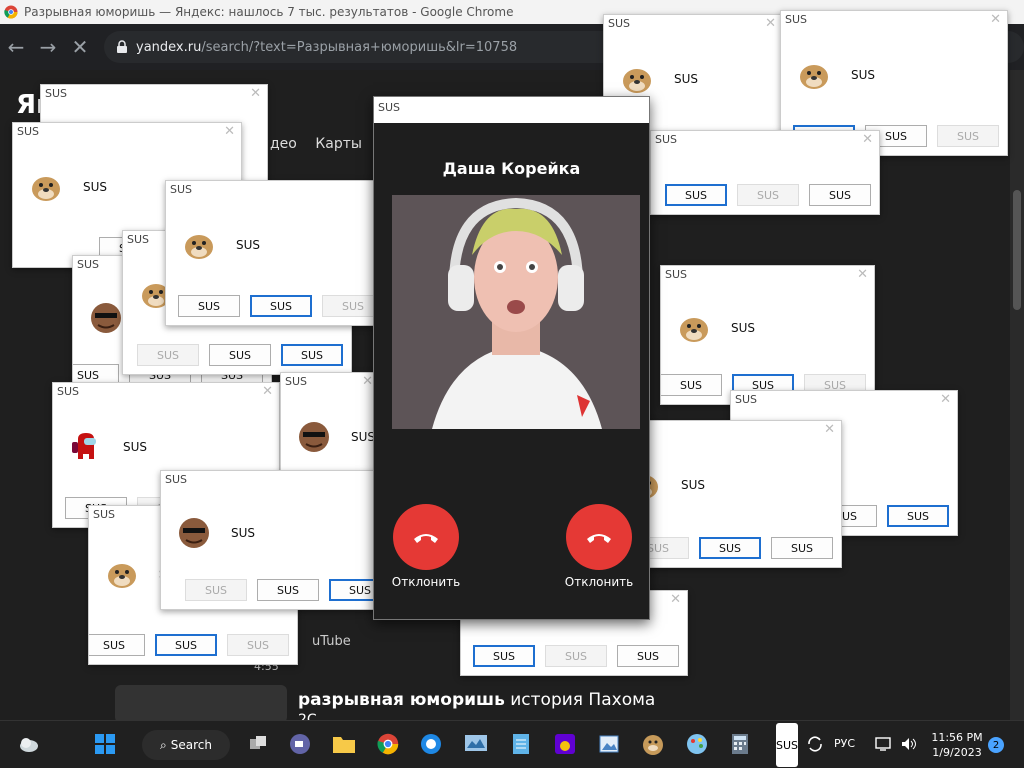  What do you see at coordinates (740, 744) in the screenshot?
I see `calculator-icon` at bounding box center [740, 744].